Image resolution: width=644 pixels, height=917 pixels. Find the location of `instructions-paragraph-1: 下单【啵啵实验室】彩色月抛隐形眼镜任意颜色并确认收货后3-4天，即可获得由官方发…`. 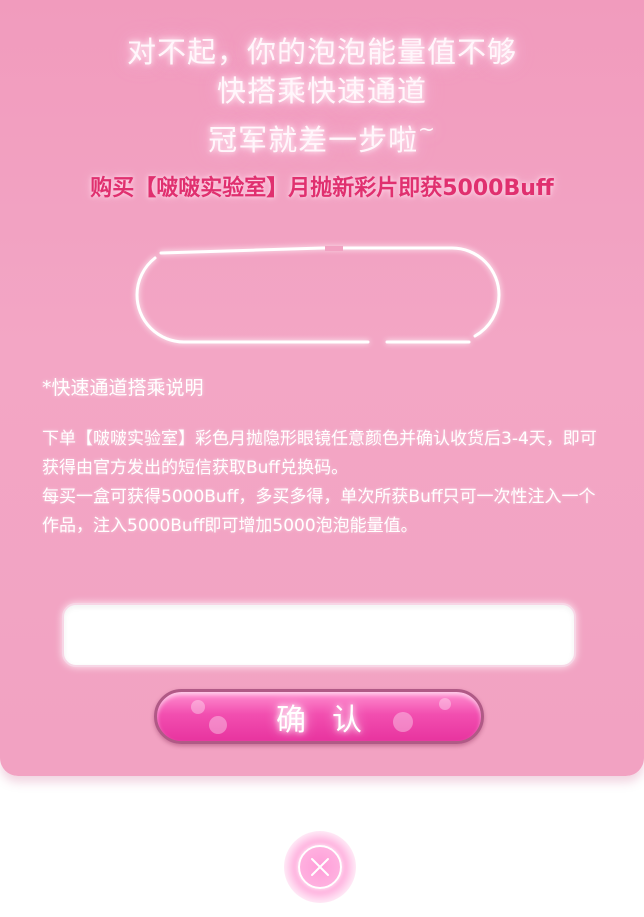

instructions-paragraph-1: 下单【啵啵实验室】彩色月抛隐形眼镜任意颜色并确认收货后3-4天，即可获得由官方发… is located at coordinates (319, 453).